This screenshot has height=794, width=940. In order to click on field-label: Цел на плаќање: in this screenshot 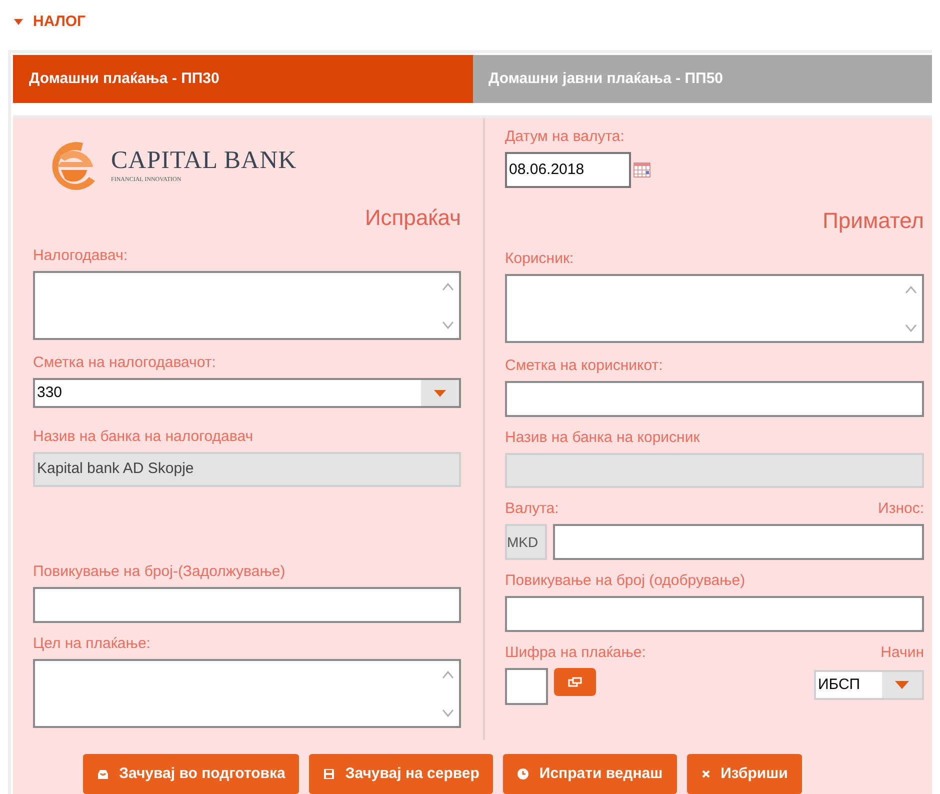, I will do `click(92, 644)`.